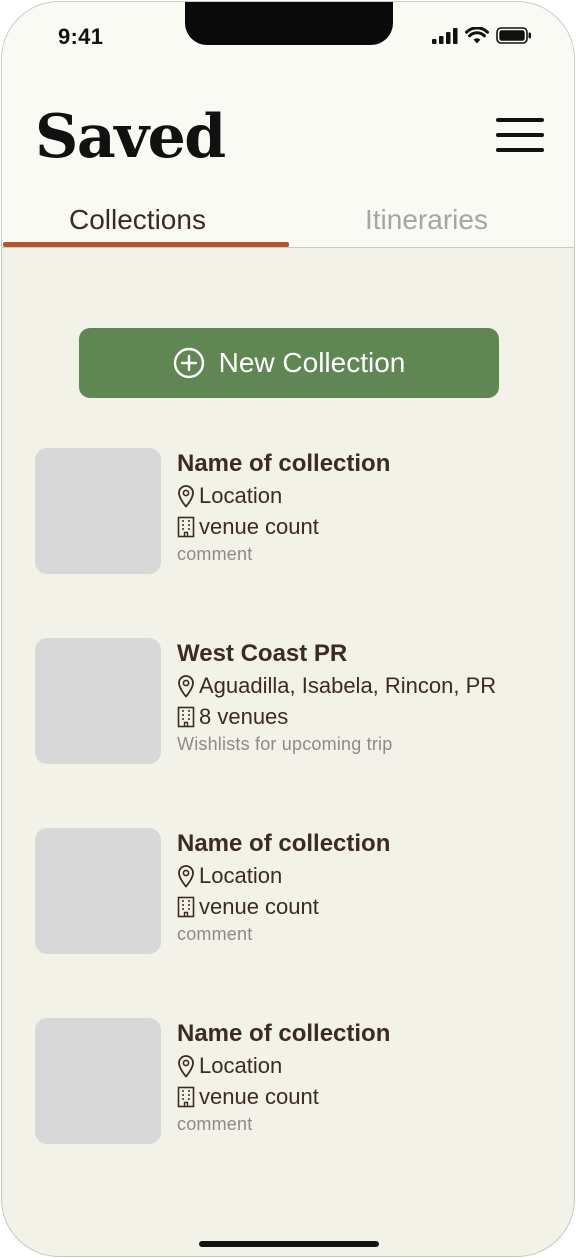 The width and height of the screenshot is (576, 1258). I want to click on status-time: 9:41, so click(81, 36).